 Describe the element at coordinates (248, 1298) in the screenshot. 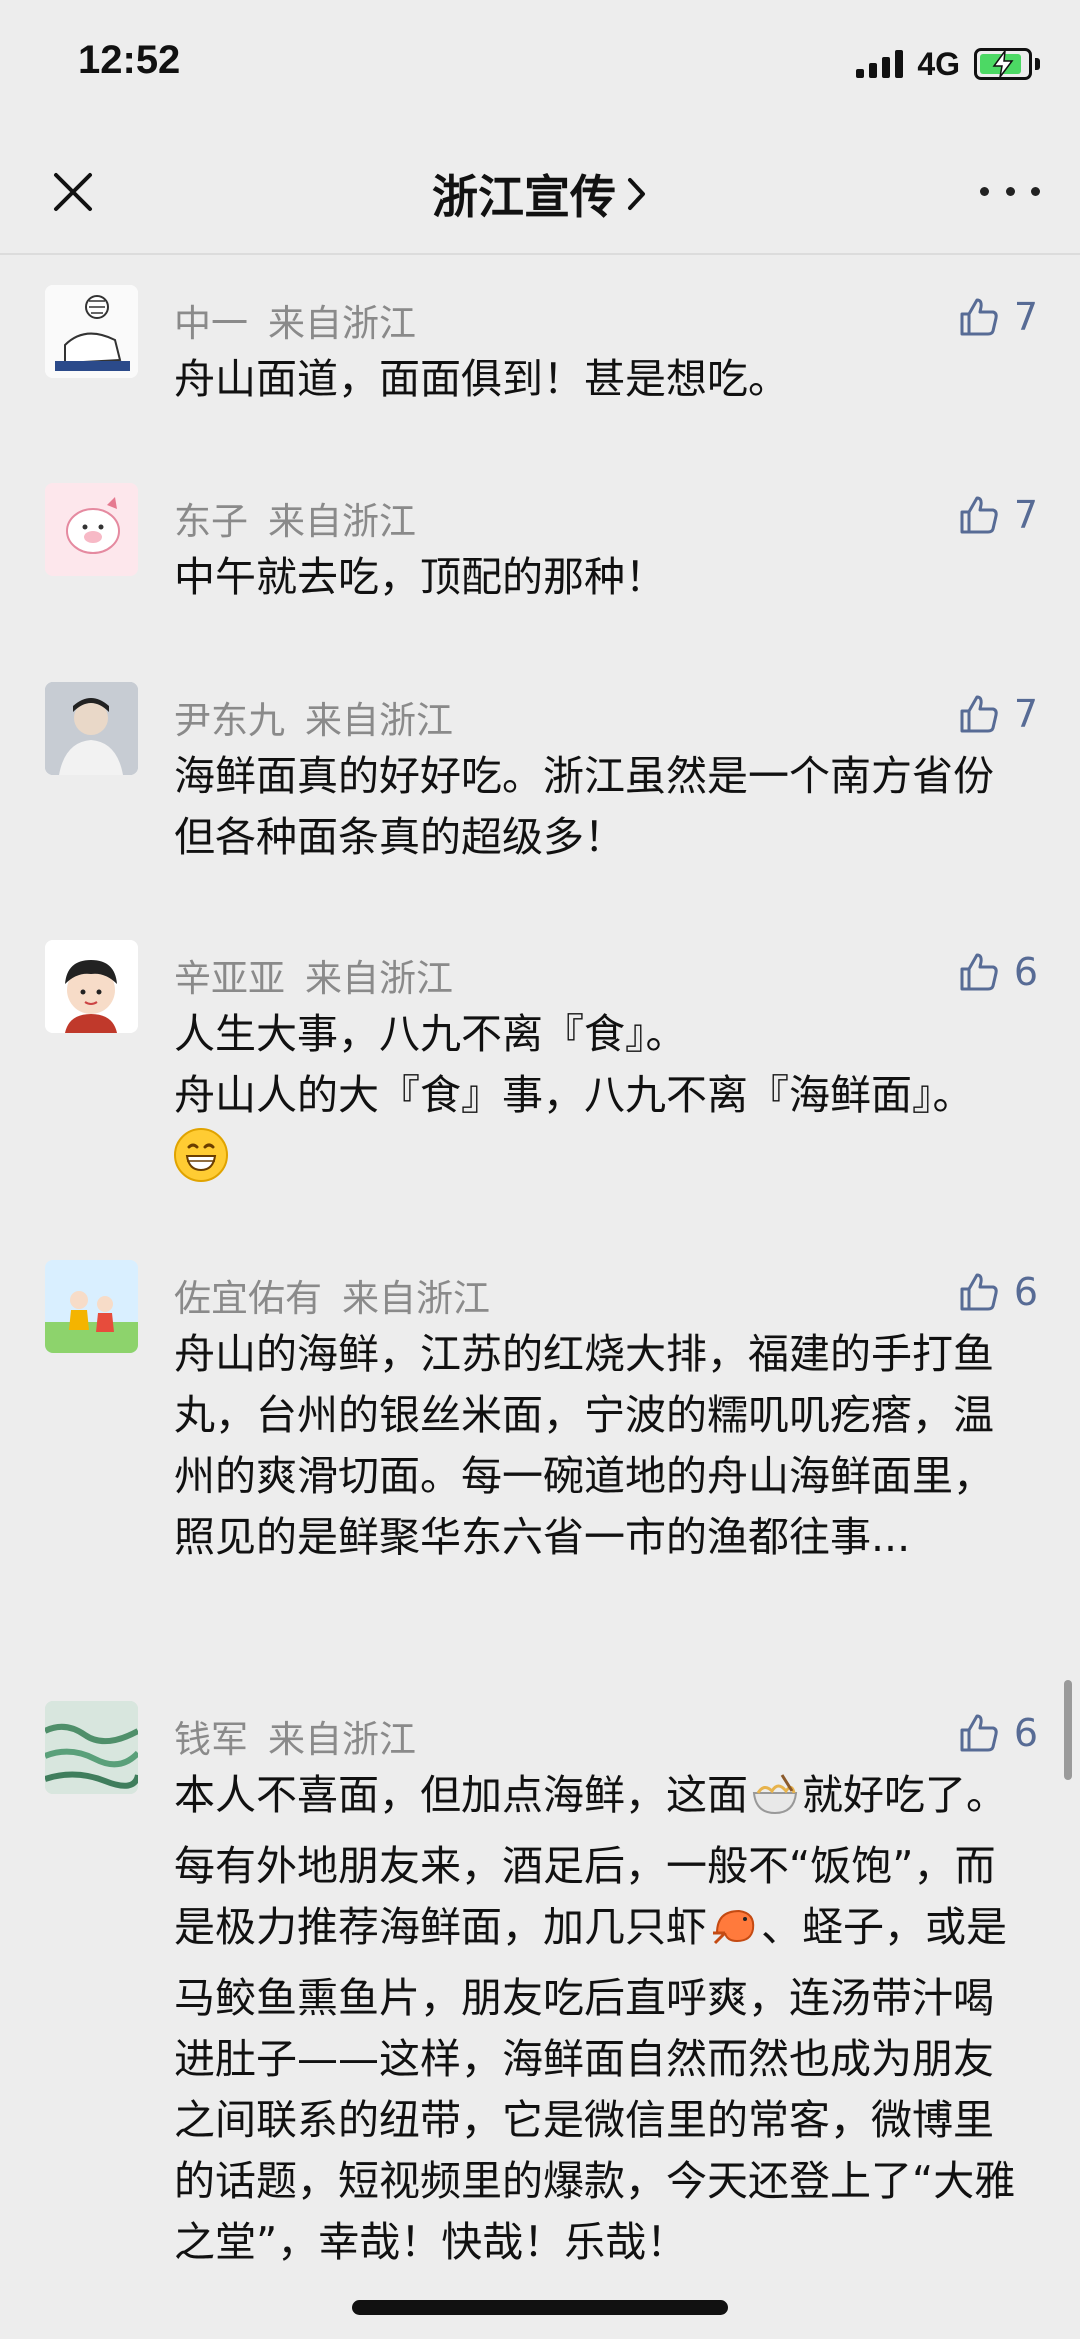

I see `commenter-name: 佐宜佑有` at that location.